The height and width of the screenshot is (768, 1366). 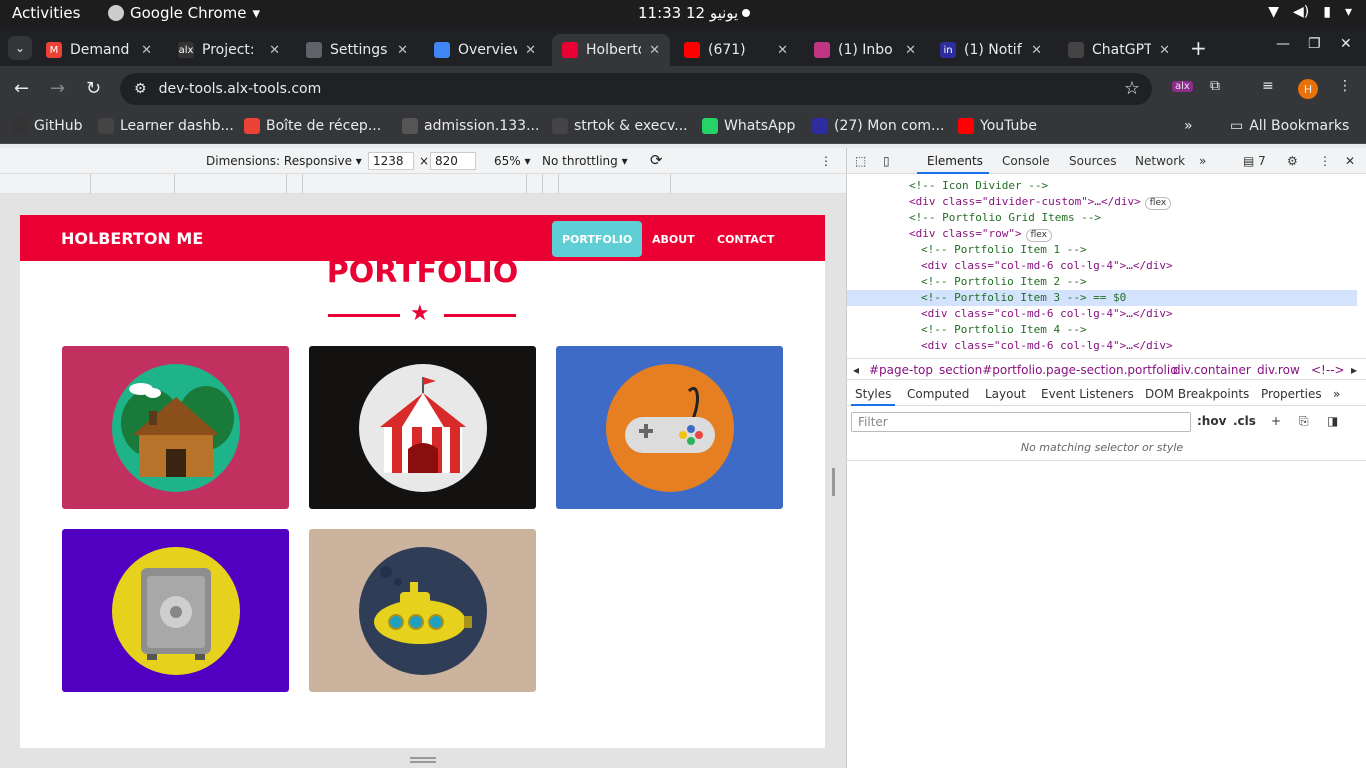 What do you see at coordinates (1102, 218) in the screenshot?
I see `dom-node: <!-- Portfolio Grid Items -->` at bounding box center [1102, 218].